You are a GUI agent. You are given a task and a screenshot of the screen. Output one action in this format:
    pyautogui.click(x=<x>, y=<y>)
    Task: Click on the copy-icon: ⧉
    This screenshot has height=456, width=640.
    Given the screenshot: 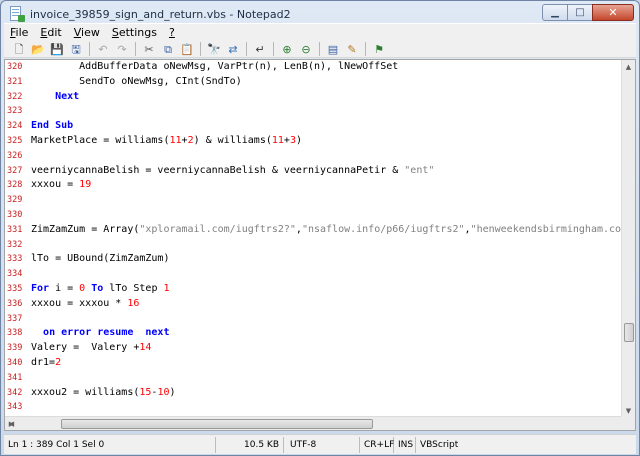 What is the action you would take?
    pyautogui.click(x=168, y=49)
    